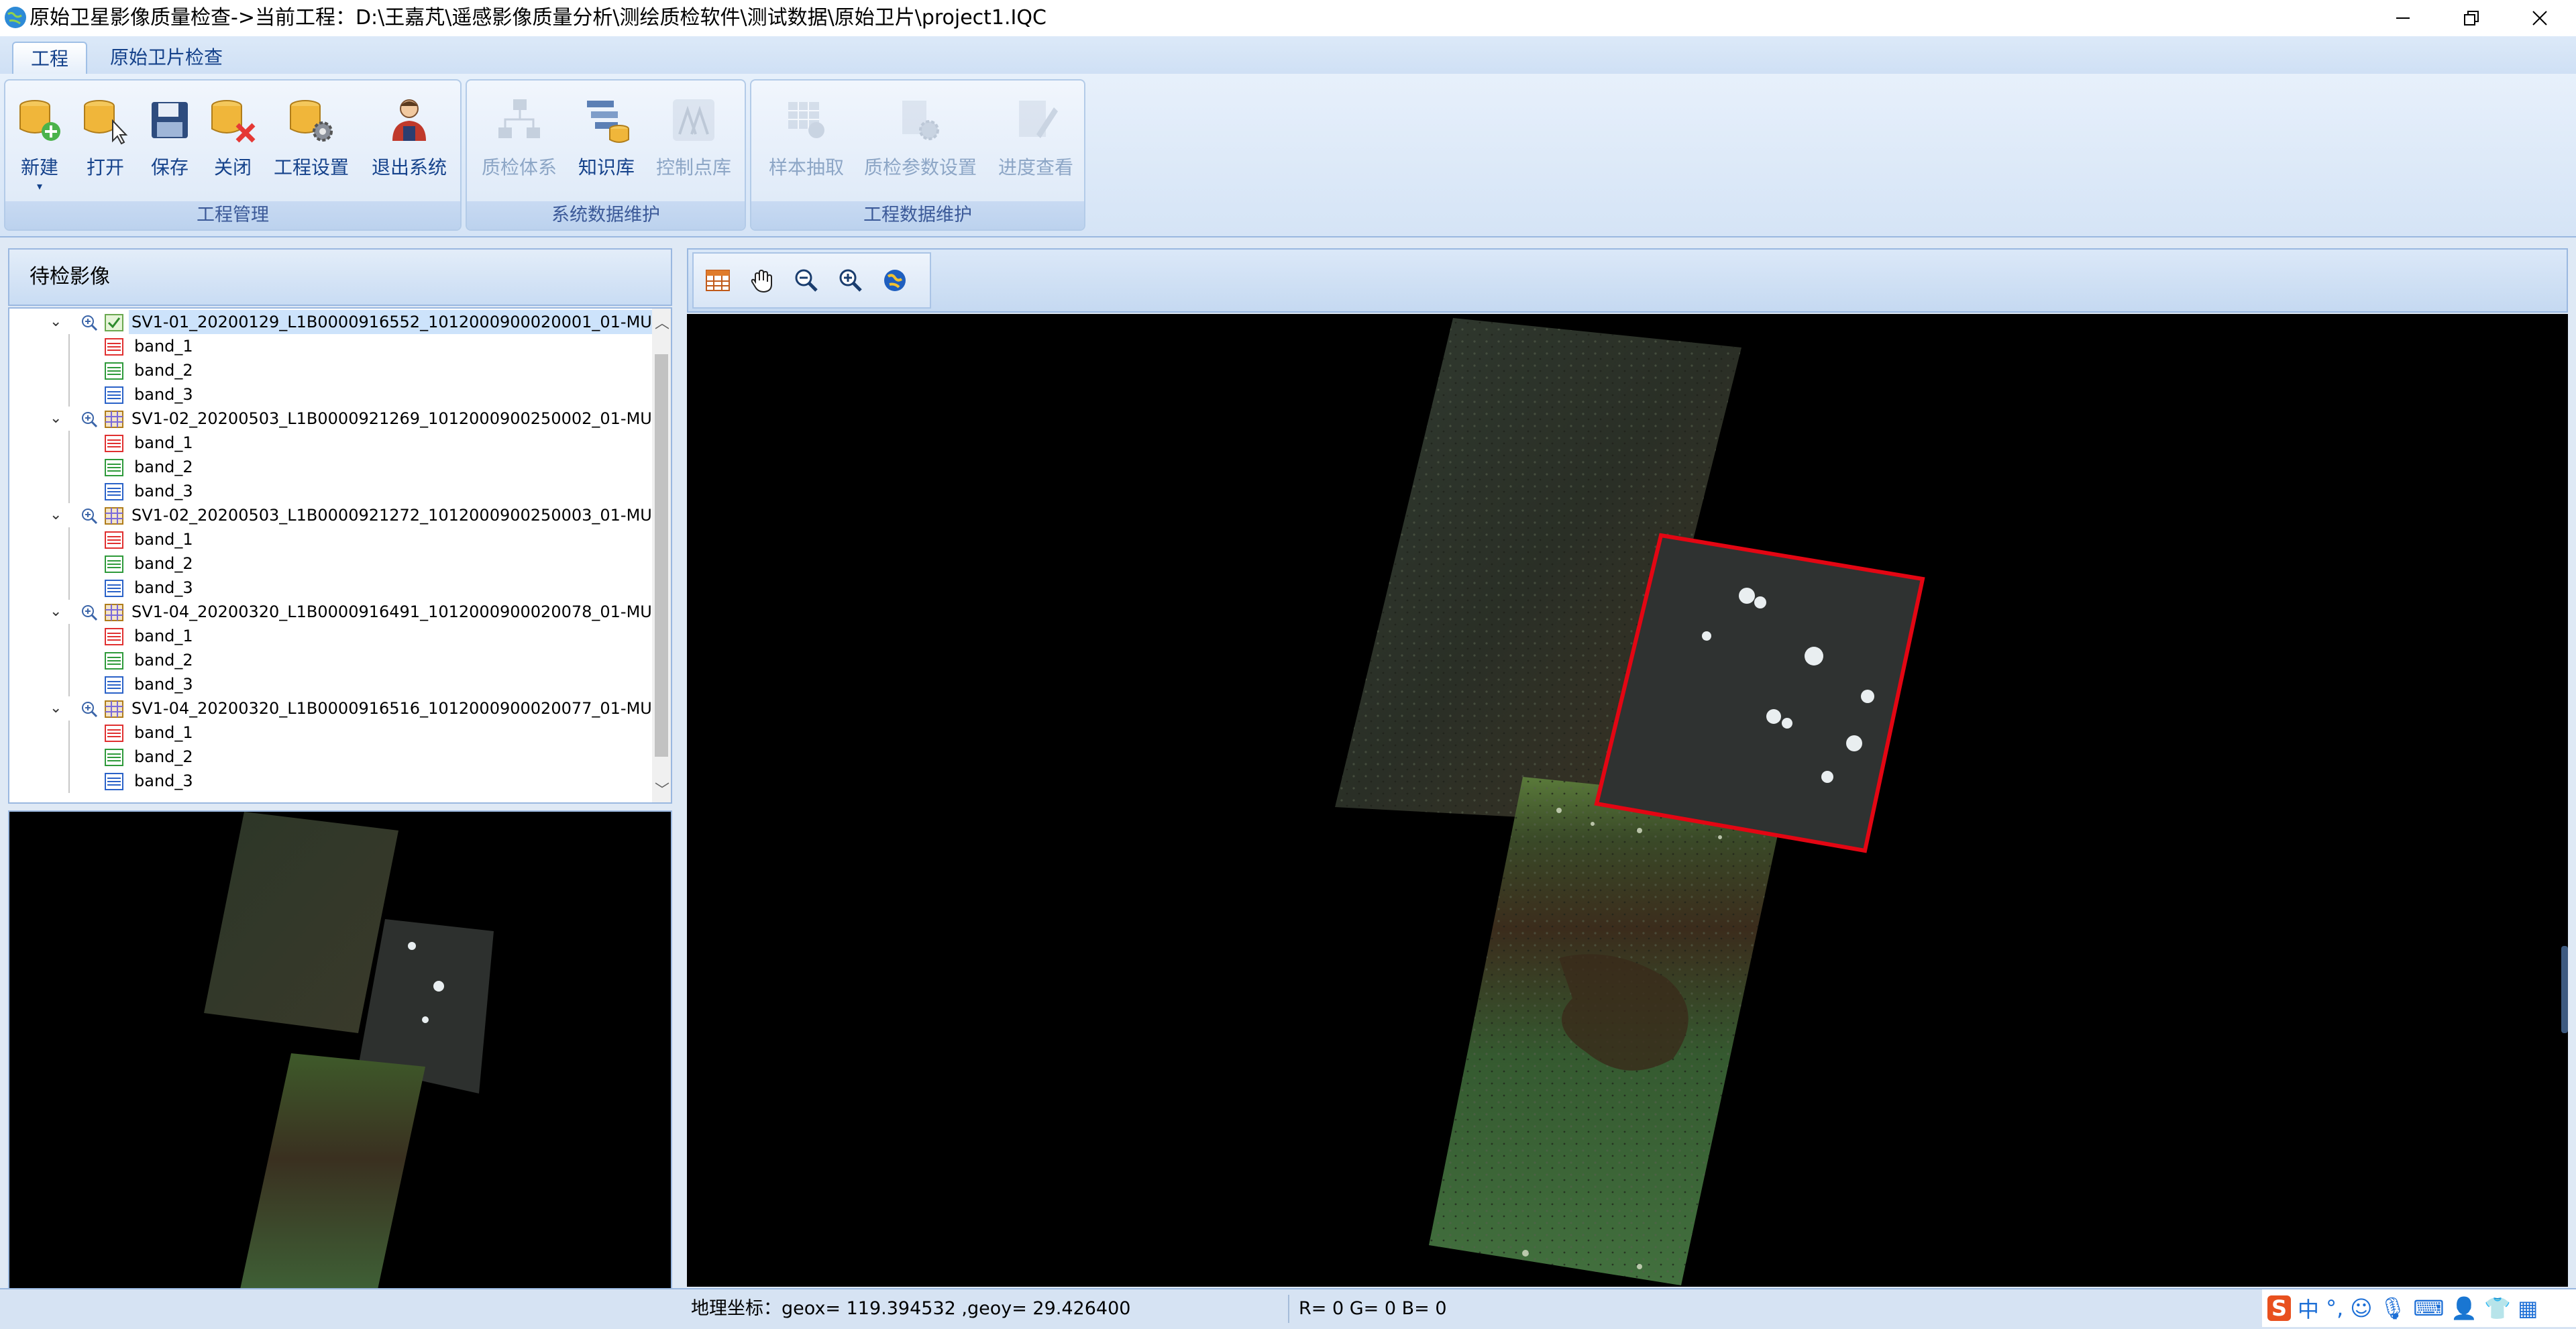 This screenshot has height=1329, width=2576. What do you see at coordinates (39, 143) in the screenshot?
I see `new-button: 新建 ▾` at bounding box center [39, 143].